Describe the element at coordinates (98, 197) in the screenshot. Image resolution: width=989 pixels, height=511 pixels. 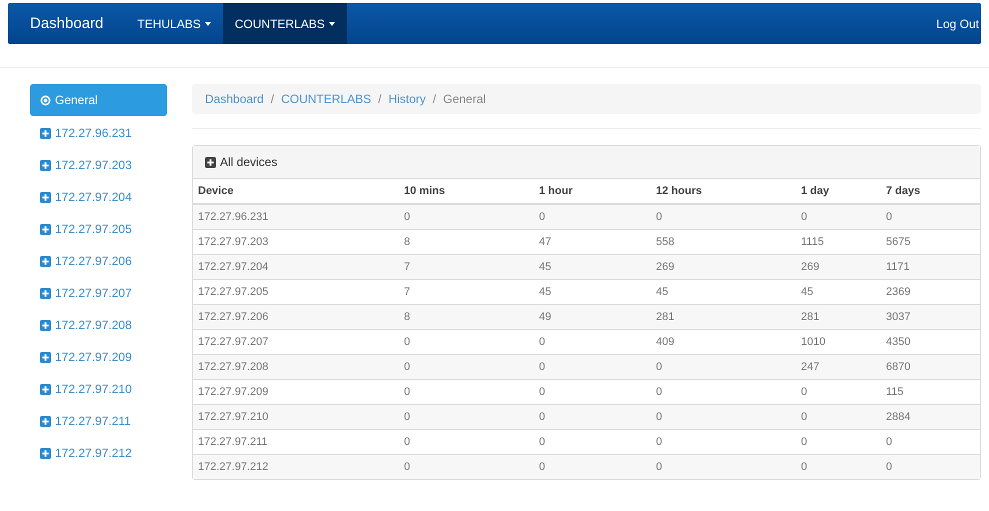
I see `sidebar-item: 172.27.97.204` at that location.